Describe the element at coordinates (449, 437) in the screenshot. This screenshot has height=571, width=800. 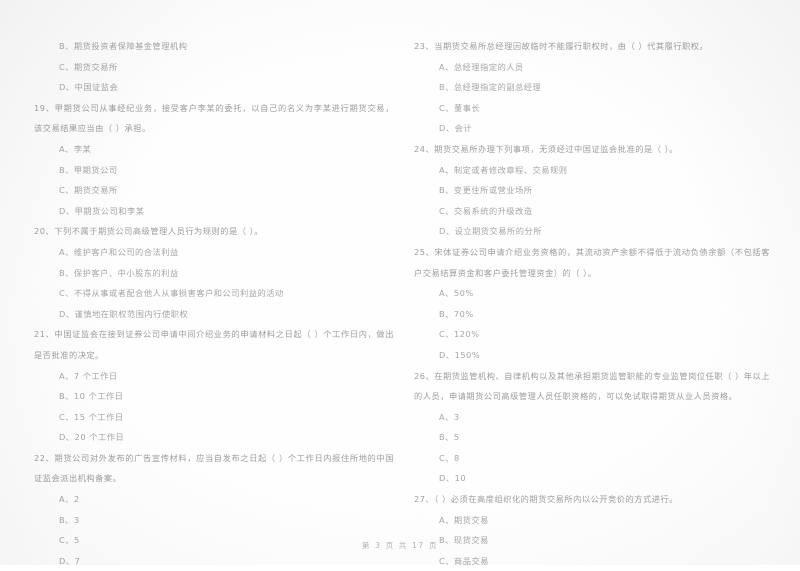
I see `option-text: B、5` at that location.